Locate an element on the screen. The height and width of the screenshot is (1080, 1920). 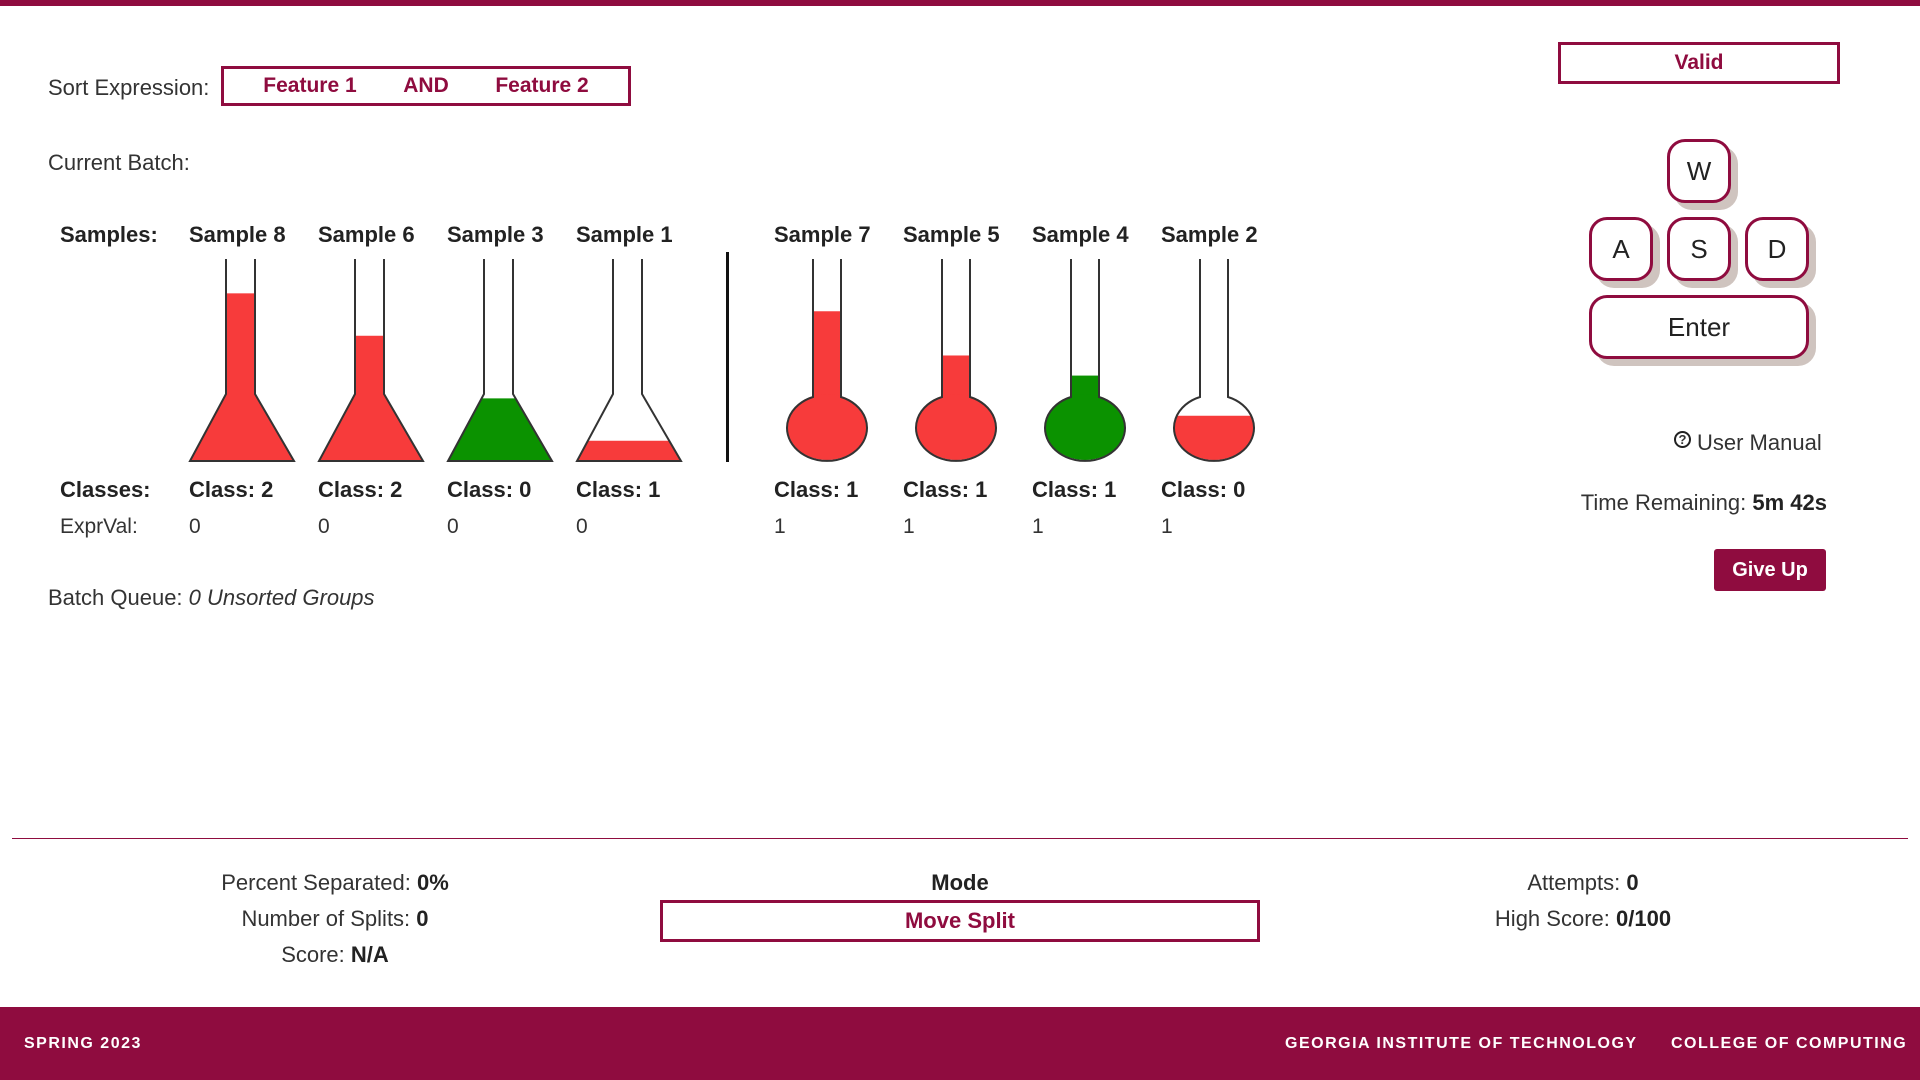
sample-name: Sample 2 is located at coordinates (1209, 234).